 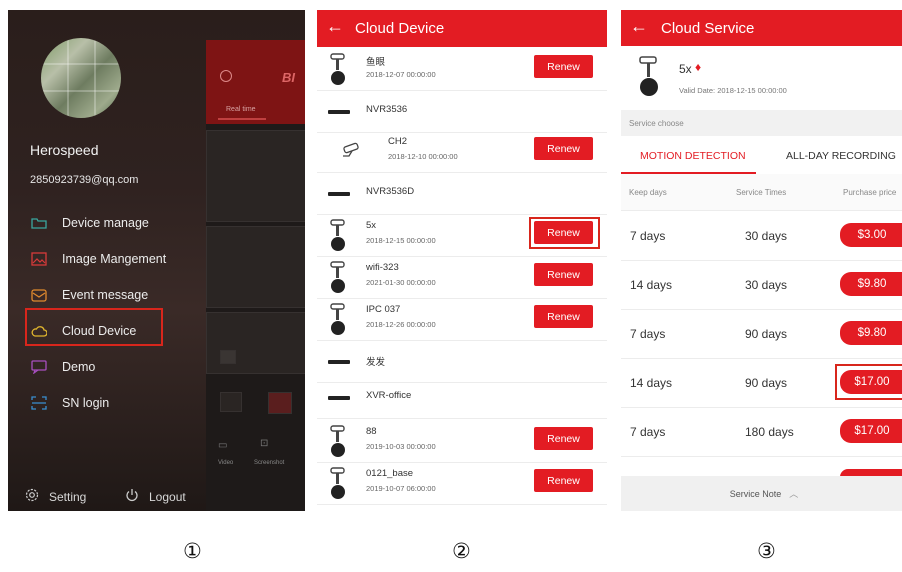 I want to click on header-bar: ← Cloud Service, so click(x=761, y=28).